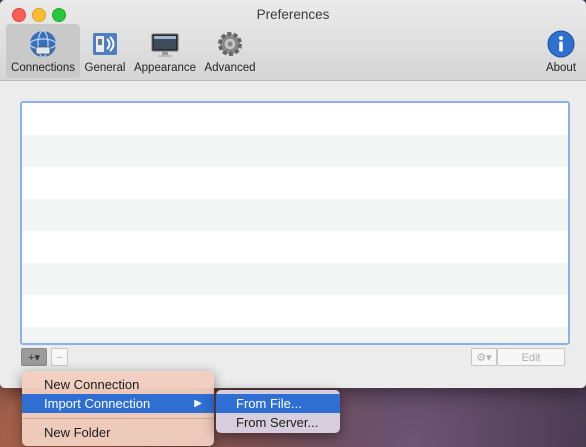 The image size is (586, 447). I want to click on tab-appearance: Appearance, so click(165, 51).